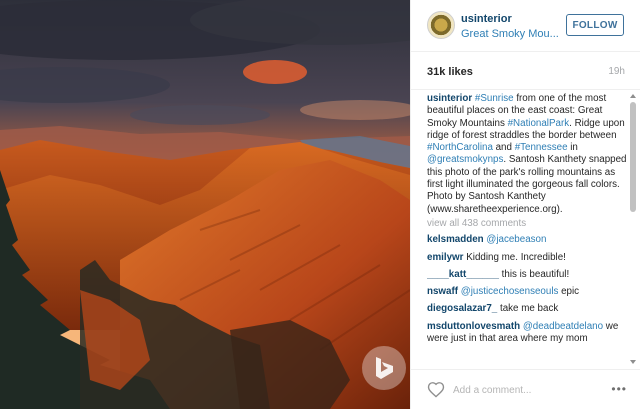 The width and height of the screenshot is (640, 409). What do you see at coordinates (510, 291) in the screenshot?
I see `mention-link: @justicechosenseouls` at bounding box center [510, 291].